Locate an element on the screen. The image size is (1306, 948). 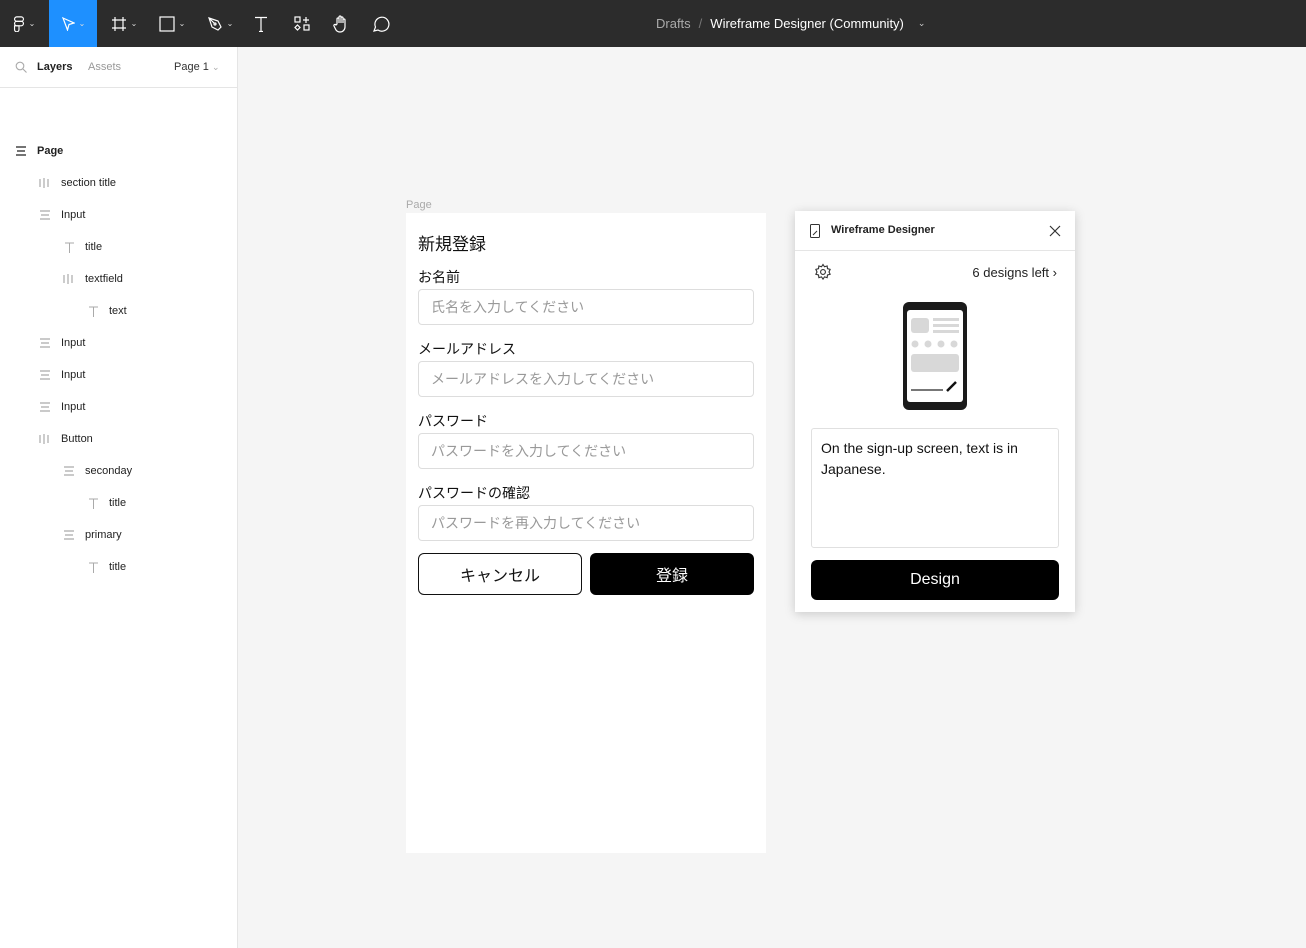
text-tool is located at coordinates (261, 23).